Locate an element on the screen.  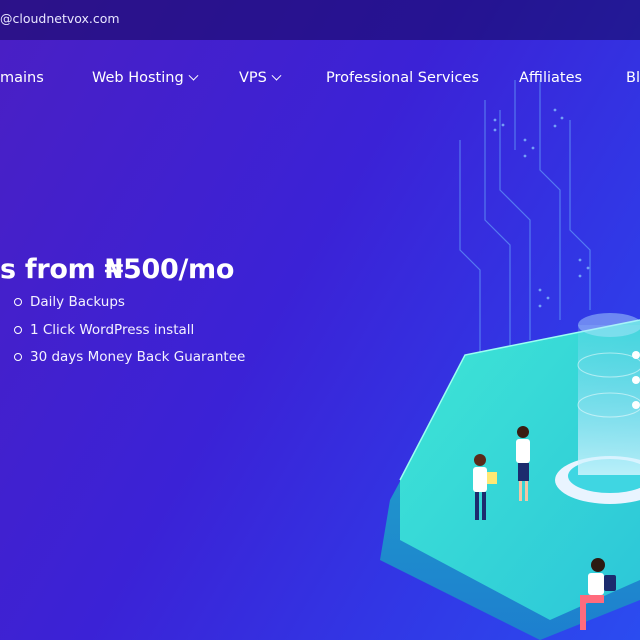
nav-item-domains: mains is located at coordinates (22, 78).